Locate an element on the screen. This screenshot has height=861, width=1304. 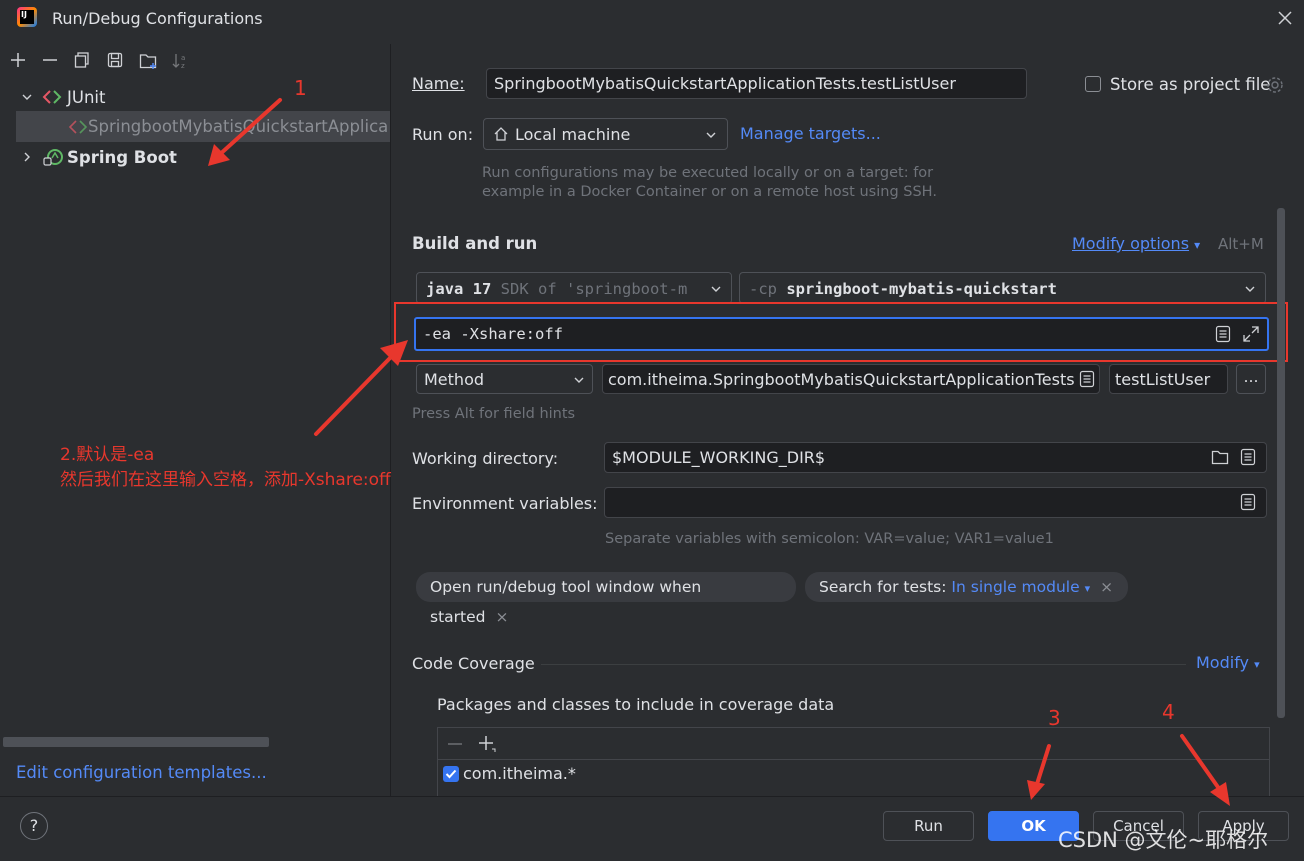
workdir-label: Working directory: is located at coordinates (485, 458).